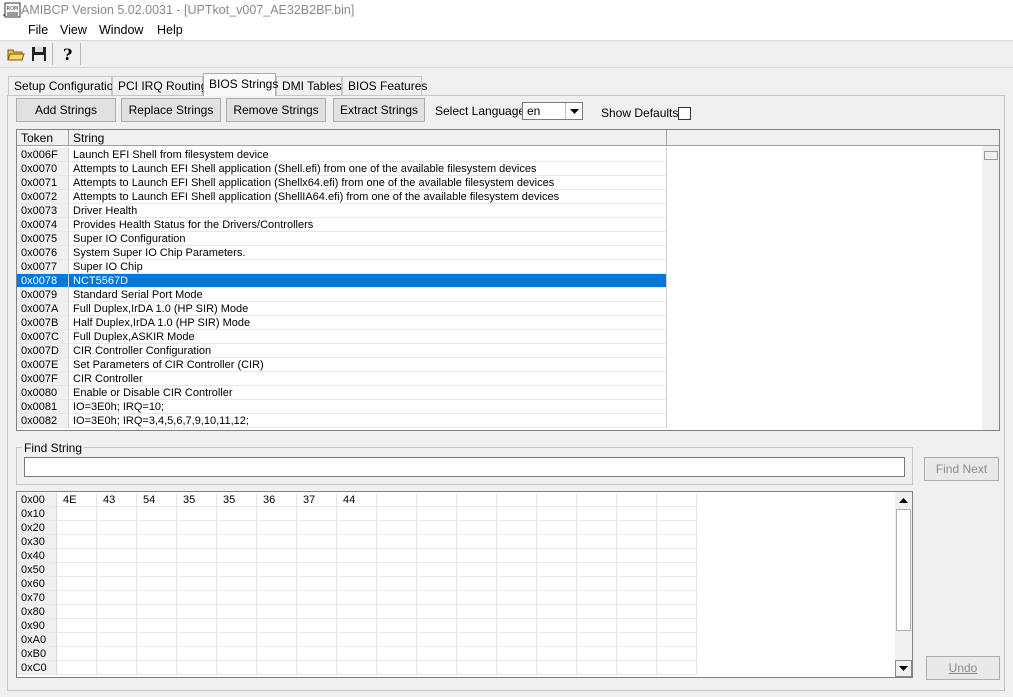  I want to click on menu-window: Window, so click(121, 30).